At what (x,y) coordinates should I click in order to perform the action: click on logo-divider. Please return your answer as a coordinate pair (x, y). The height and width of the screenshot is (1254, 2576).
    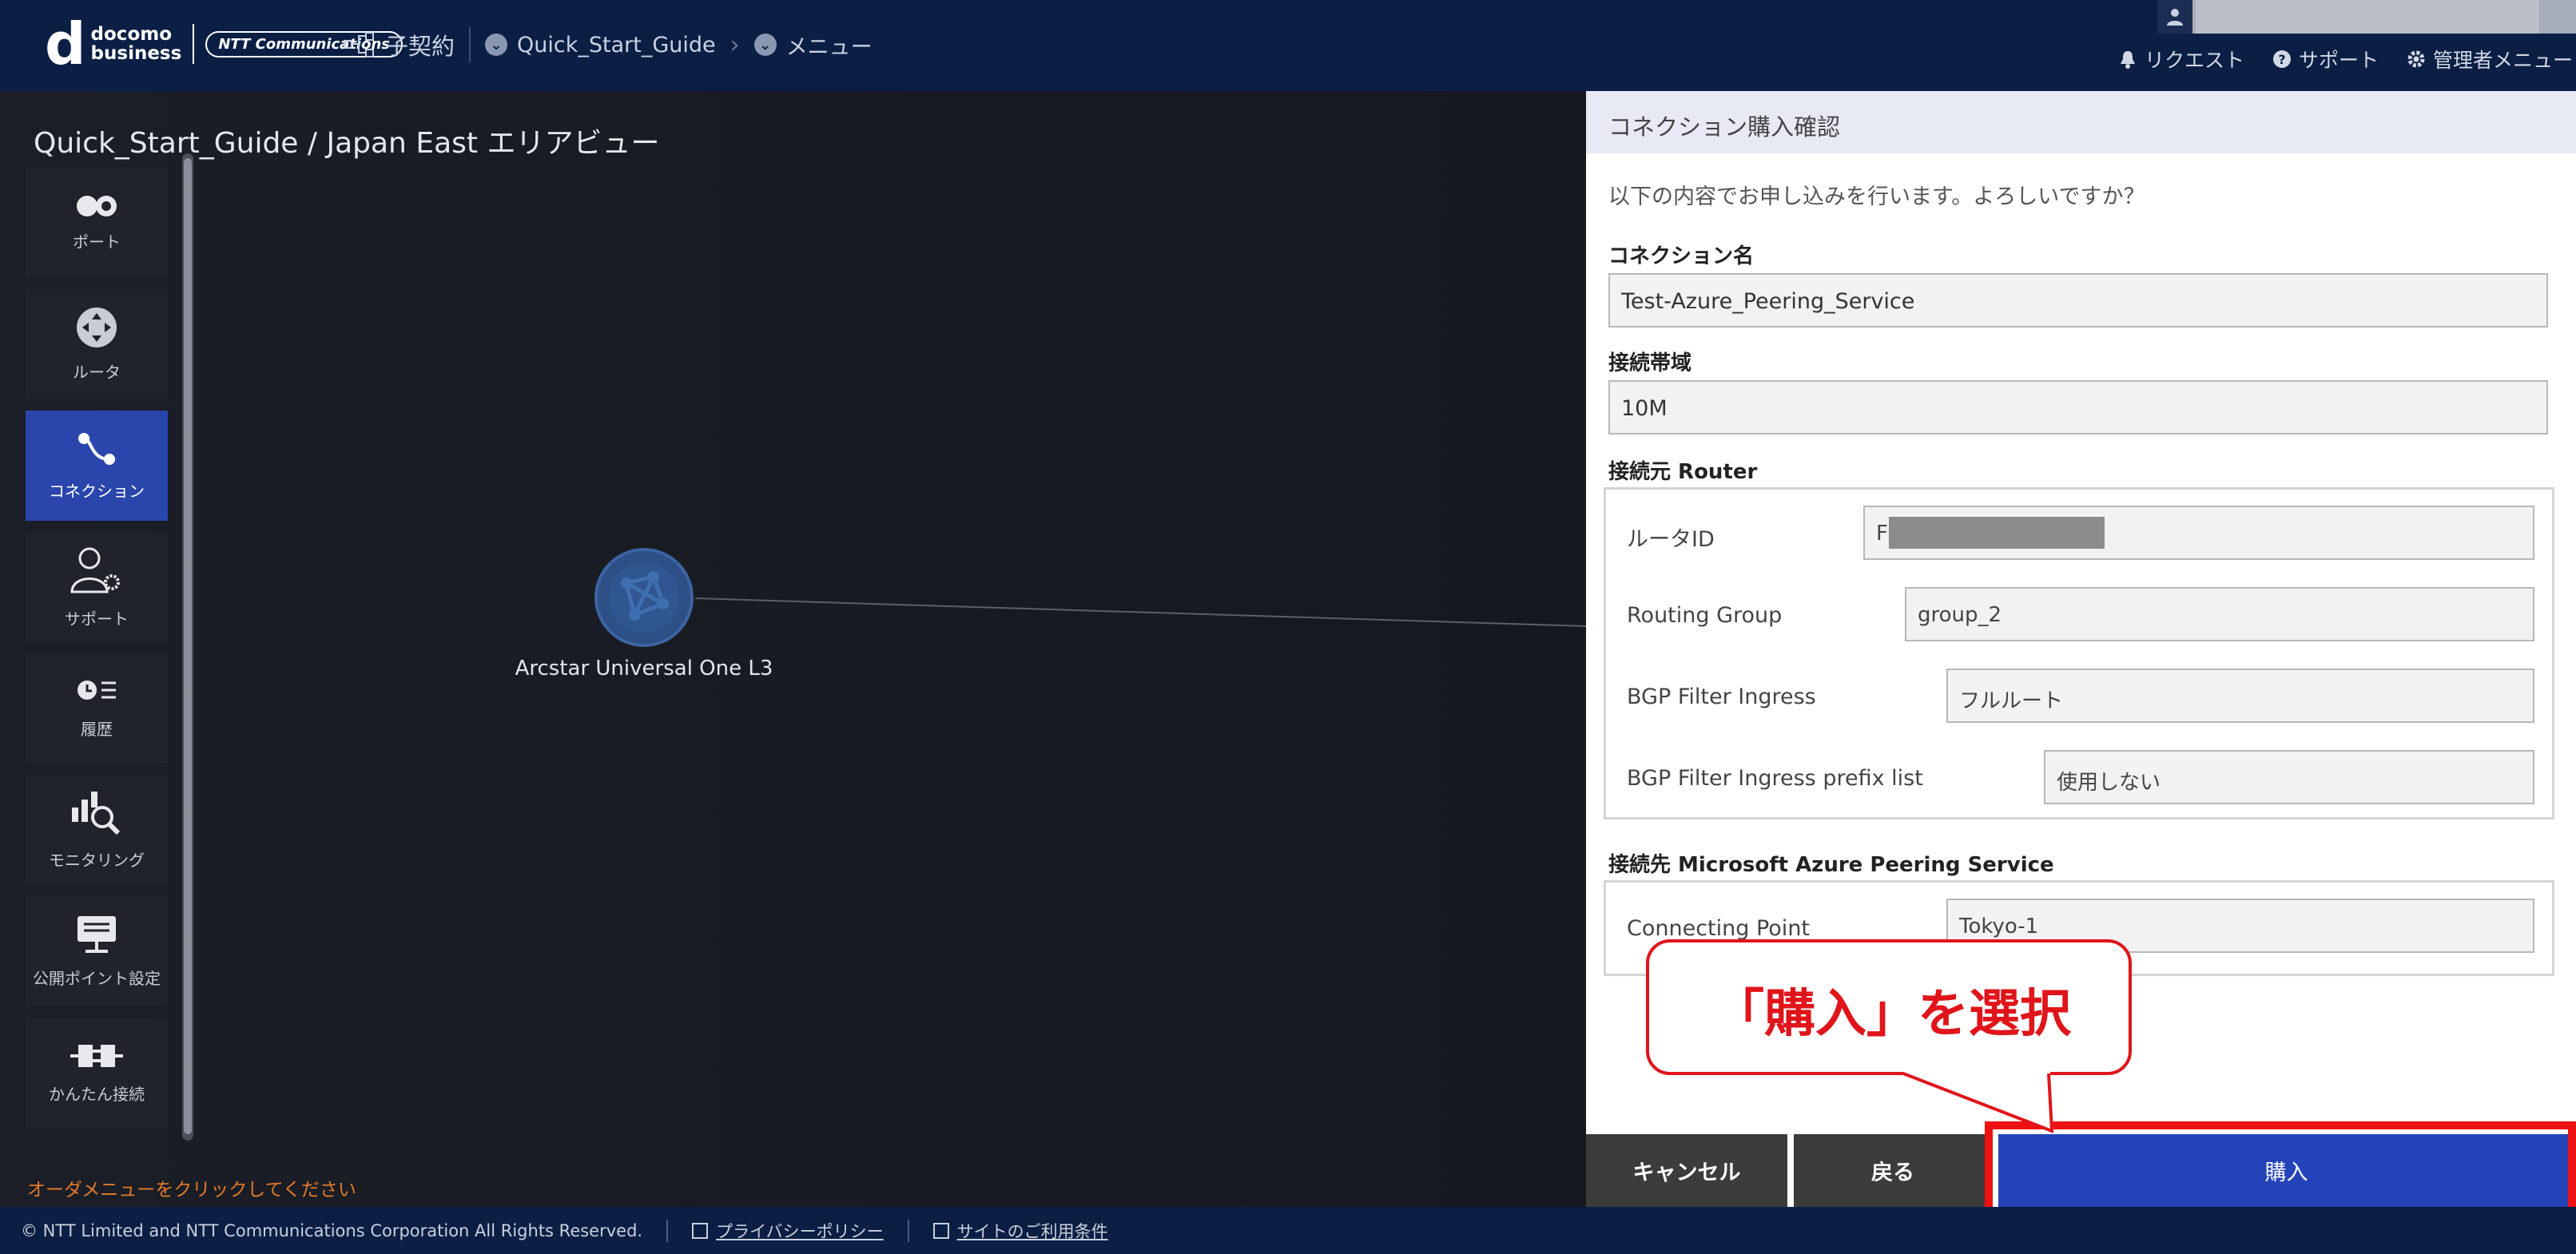
    Looking at the image, I should click on (194, 44).